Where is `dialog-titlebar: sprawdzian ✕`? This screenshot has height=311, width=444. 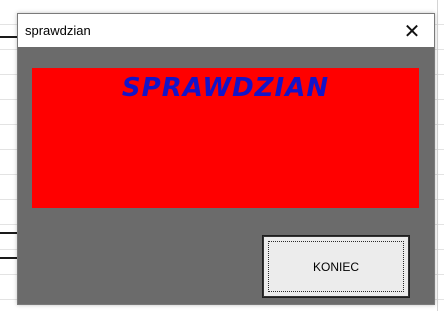
dialog-titlebar: sprawdzian ✕ is located at coordinates (226, 30).